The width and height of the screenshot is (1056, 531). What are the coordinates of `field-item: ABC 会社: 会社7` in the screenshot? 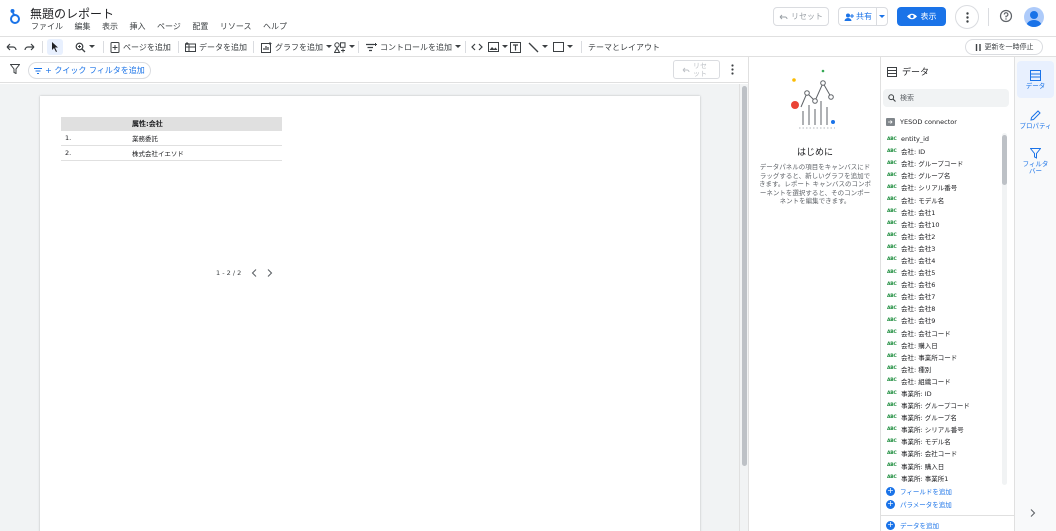 It's located at (946, 296).